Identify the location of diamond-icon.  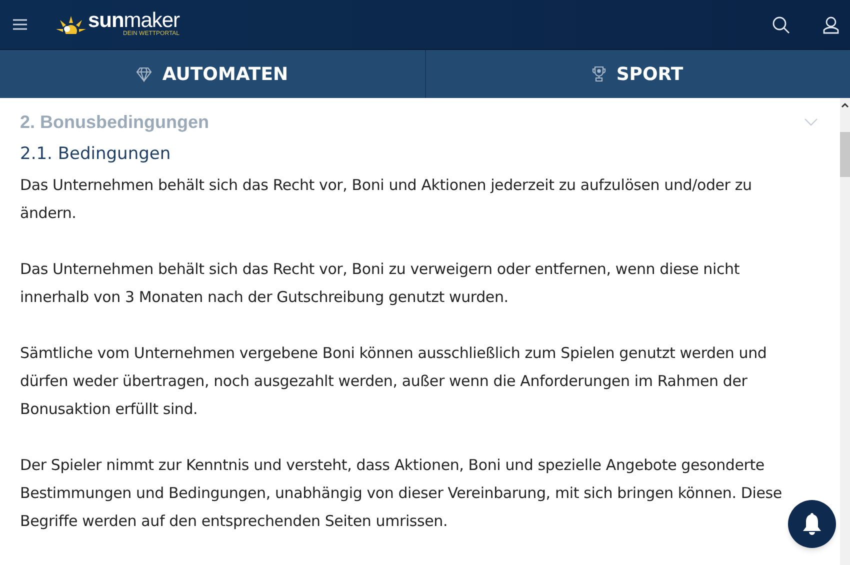
(144, 74).